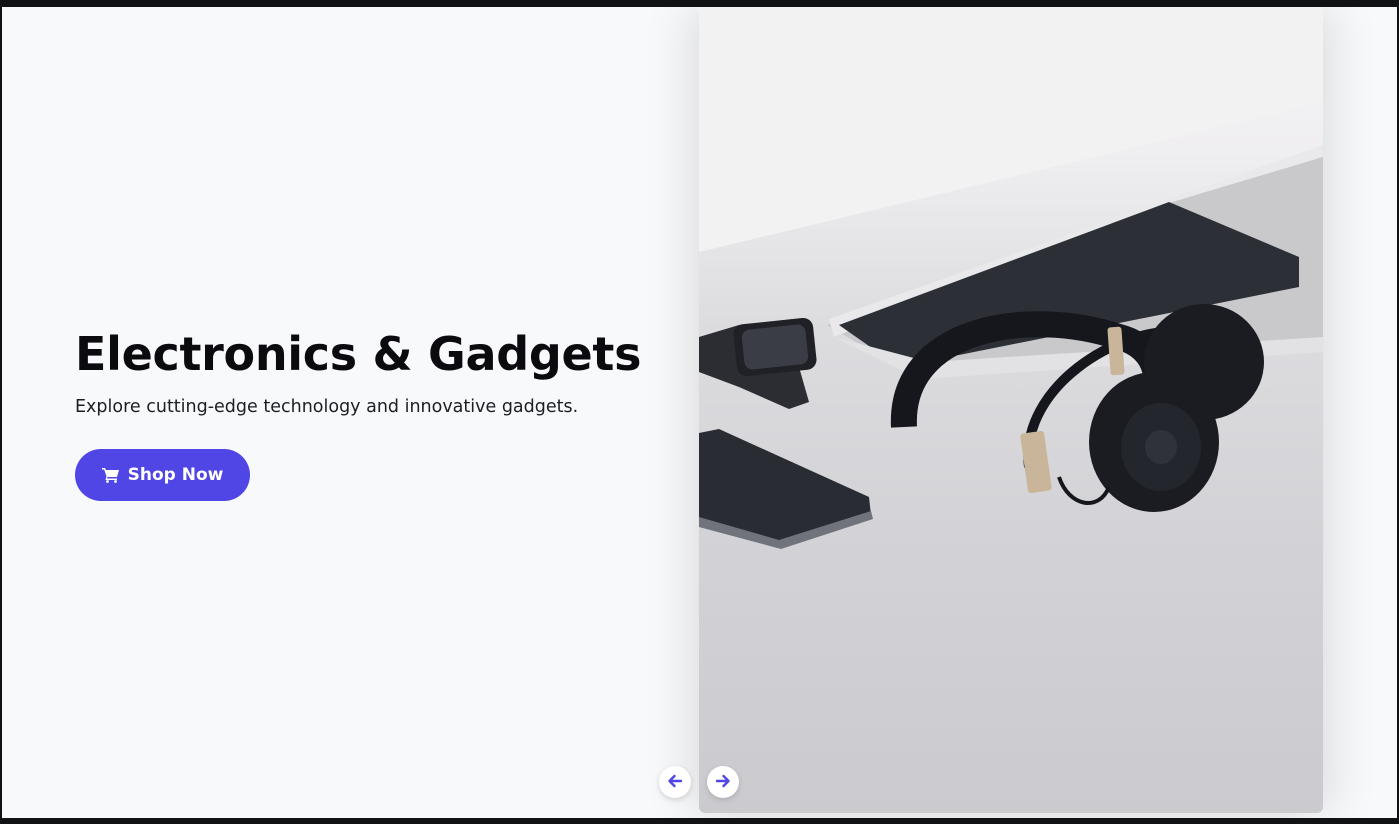 The width and height of the screenshot is (1399, 824). I want to click on arrow-right-icon, so click(723, 782).